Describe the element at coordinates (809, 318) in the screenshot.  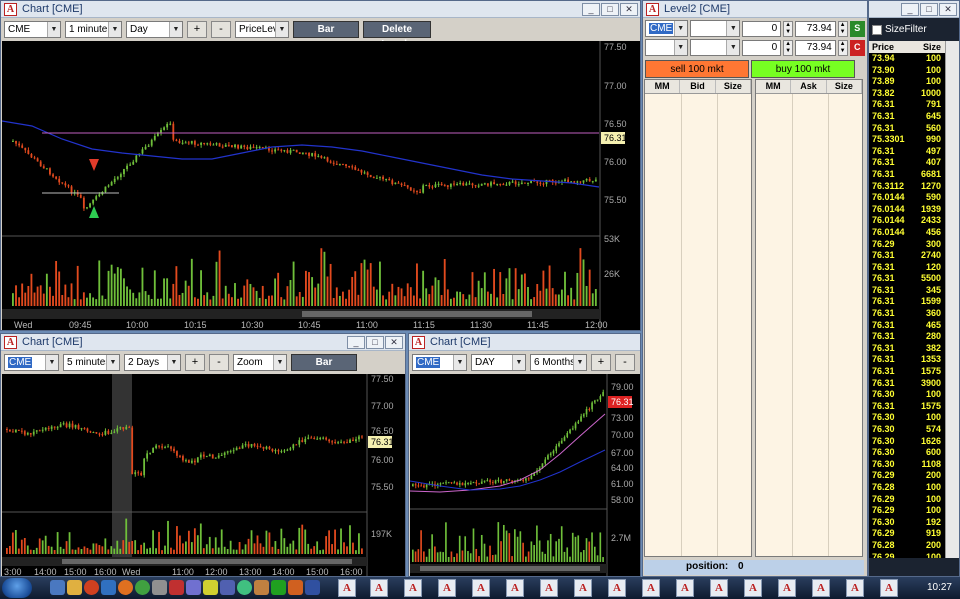
I see `ask-book: MM Ask Size` at that location.